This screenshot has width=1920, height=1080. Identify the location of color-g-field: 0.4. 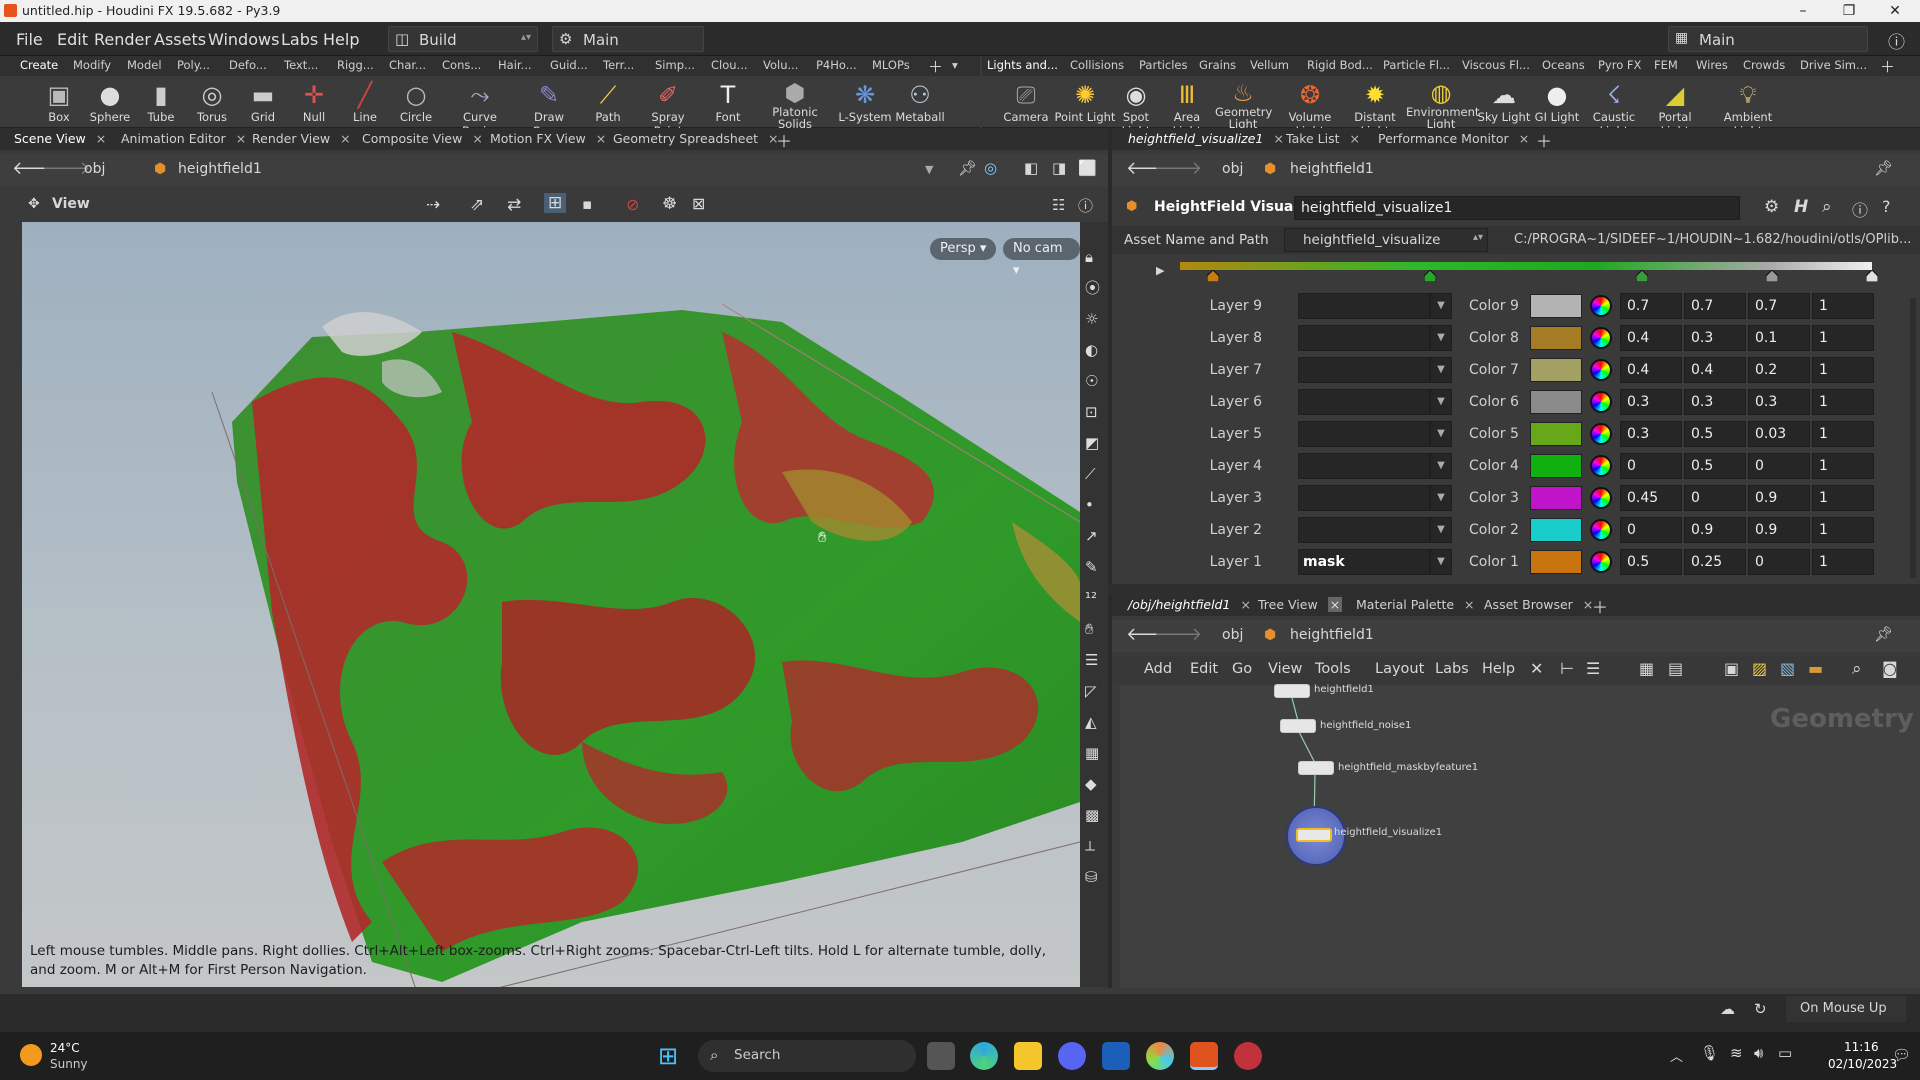
(1715, 370).